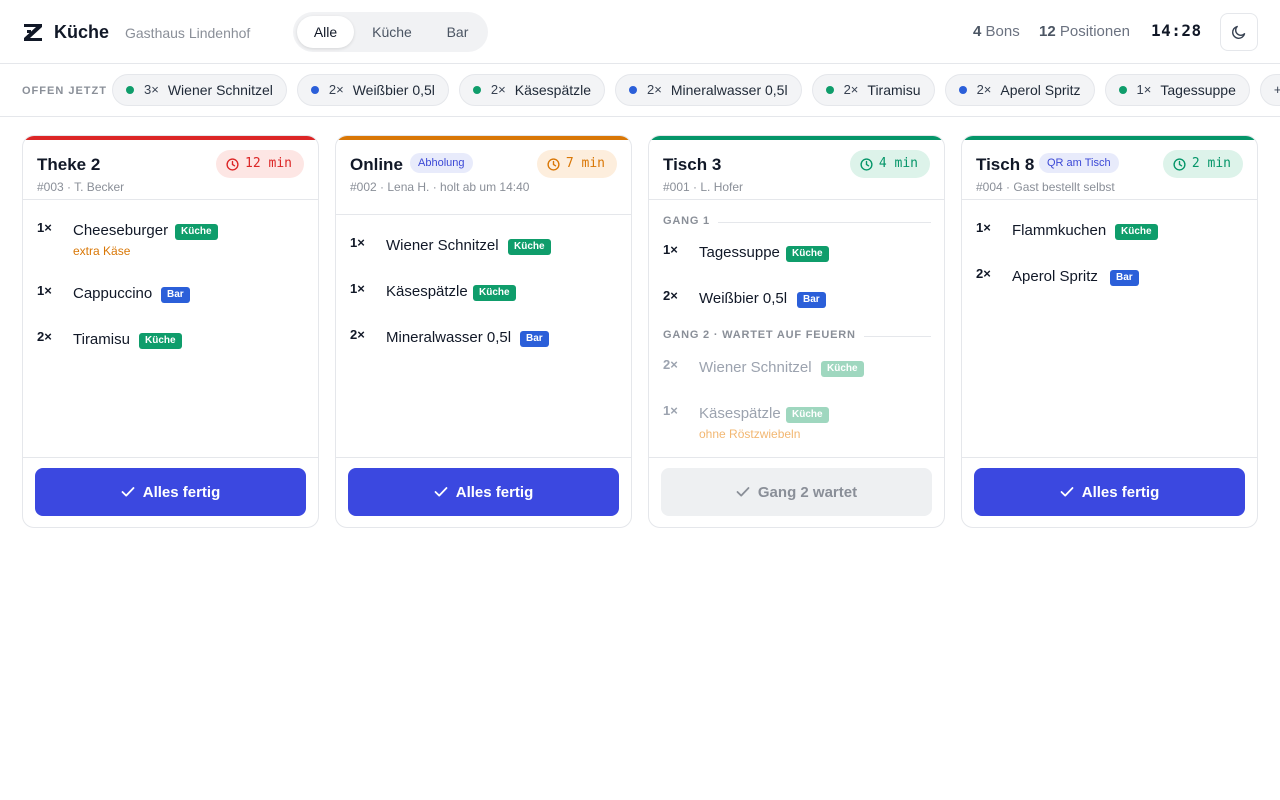 This screenshot has height=800, width=1280. Describe the element at coordinates (796, 170) in the screenshot. I see `ticket-header: Tisch 3 #001 · L. Hofer 4 min` at that location.